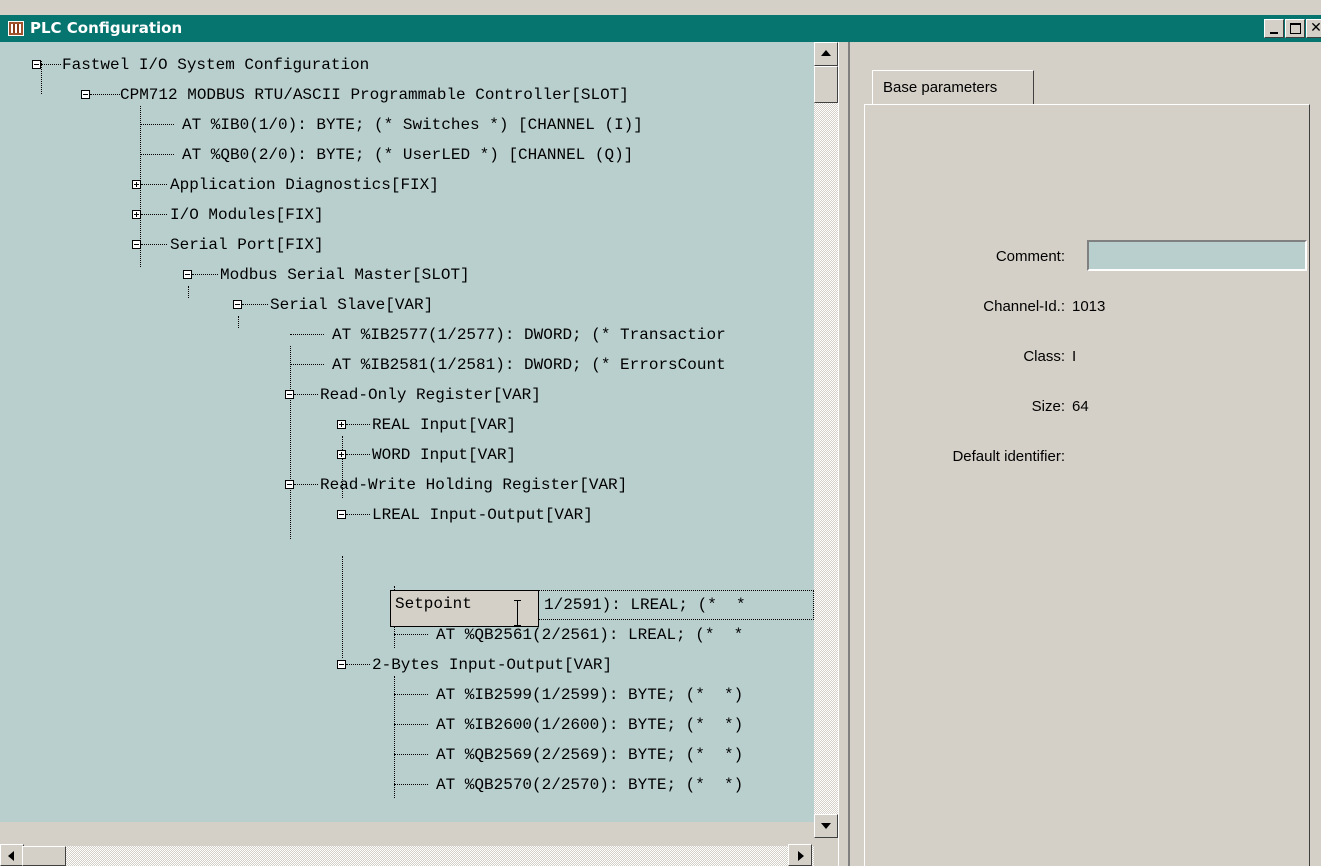 This screenshot has width=1321, height=866. I want to click on tree-node-channel: AT %QB2569(2/2569): BYTE; (* *), so click(589, 755).